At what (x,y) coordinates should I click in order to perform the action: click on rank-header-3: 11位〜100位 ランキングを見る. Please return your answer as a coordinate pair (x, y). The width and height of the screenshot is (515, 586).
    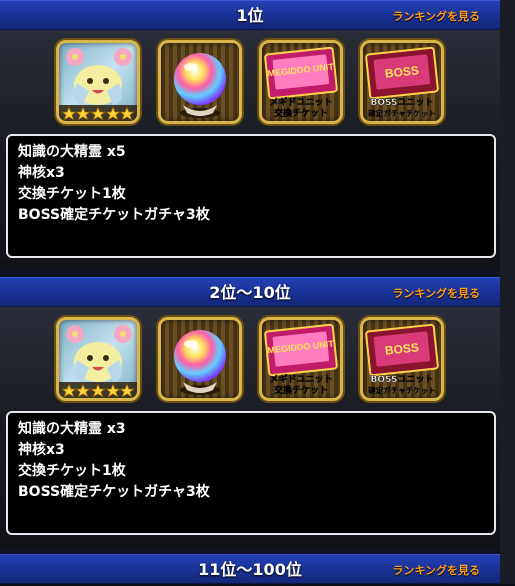
    Looking at the image, I should click on (250, 569).